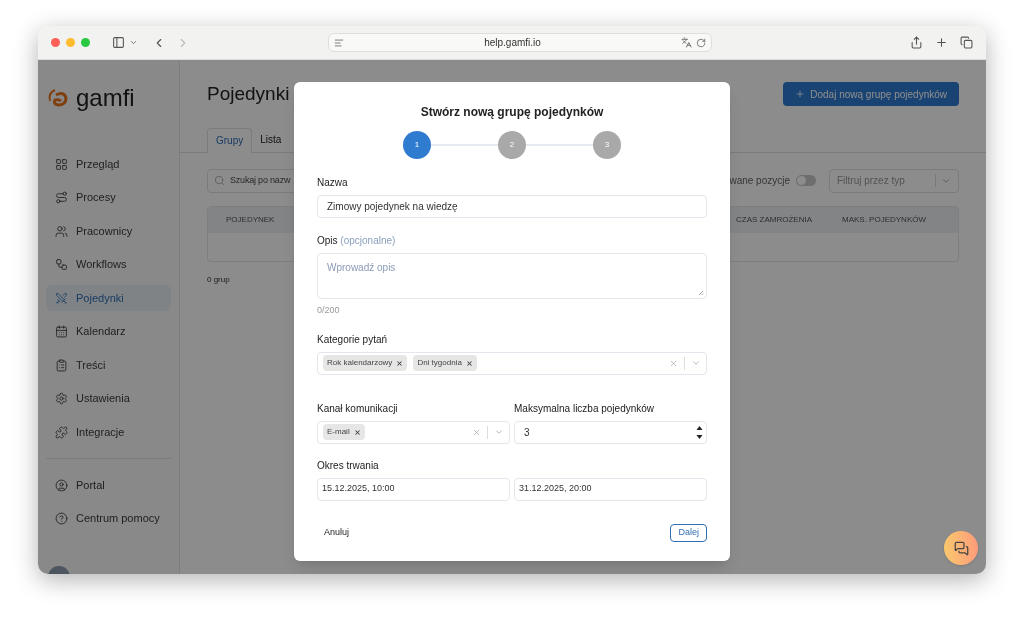 This screenshot has width=1024, height=624. Describe the element at coordinates (108, 365) in the screenshot. I see `nav-item: Treści` at that location.